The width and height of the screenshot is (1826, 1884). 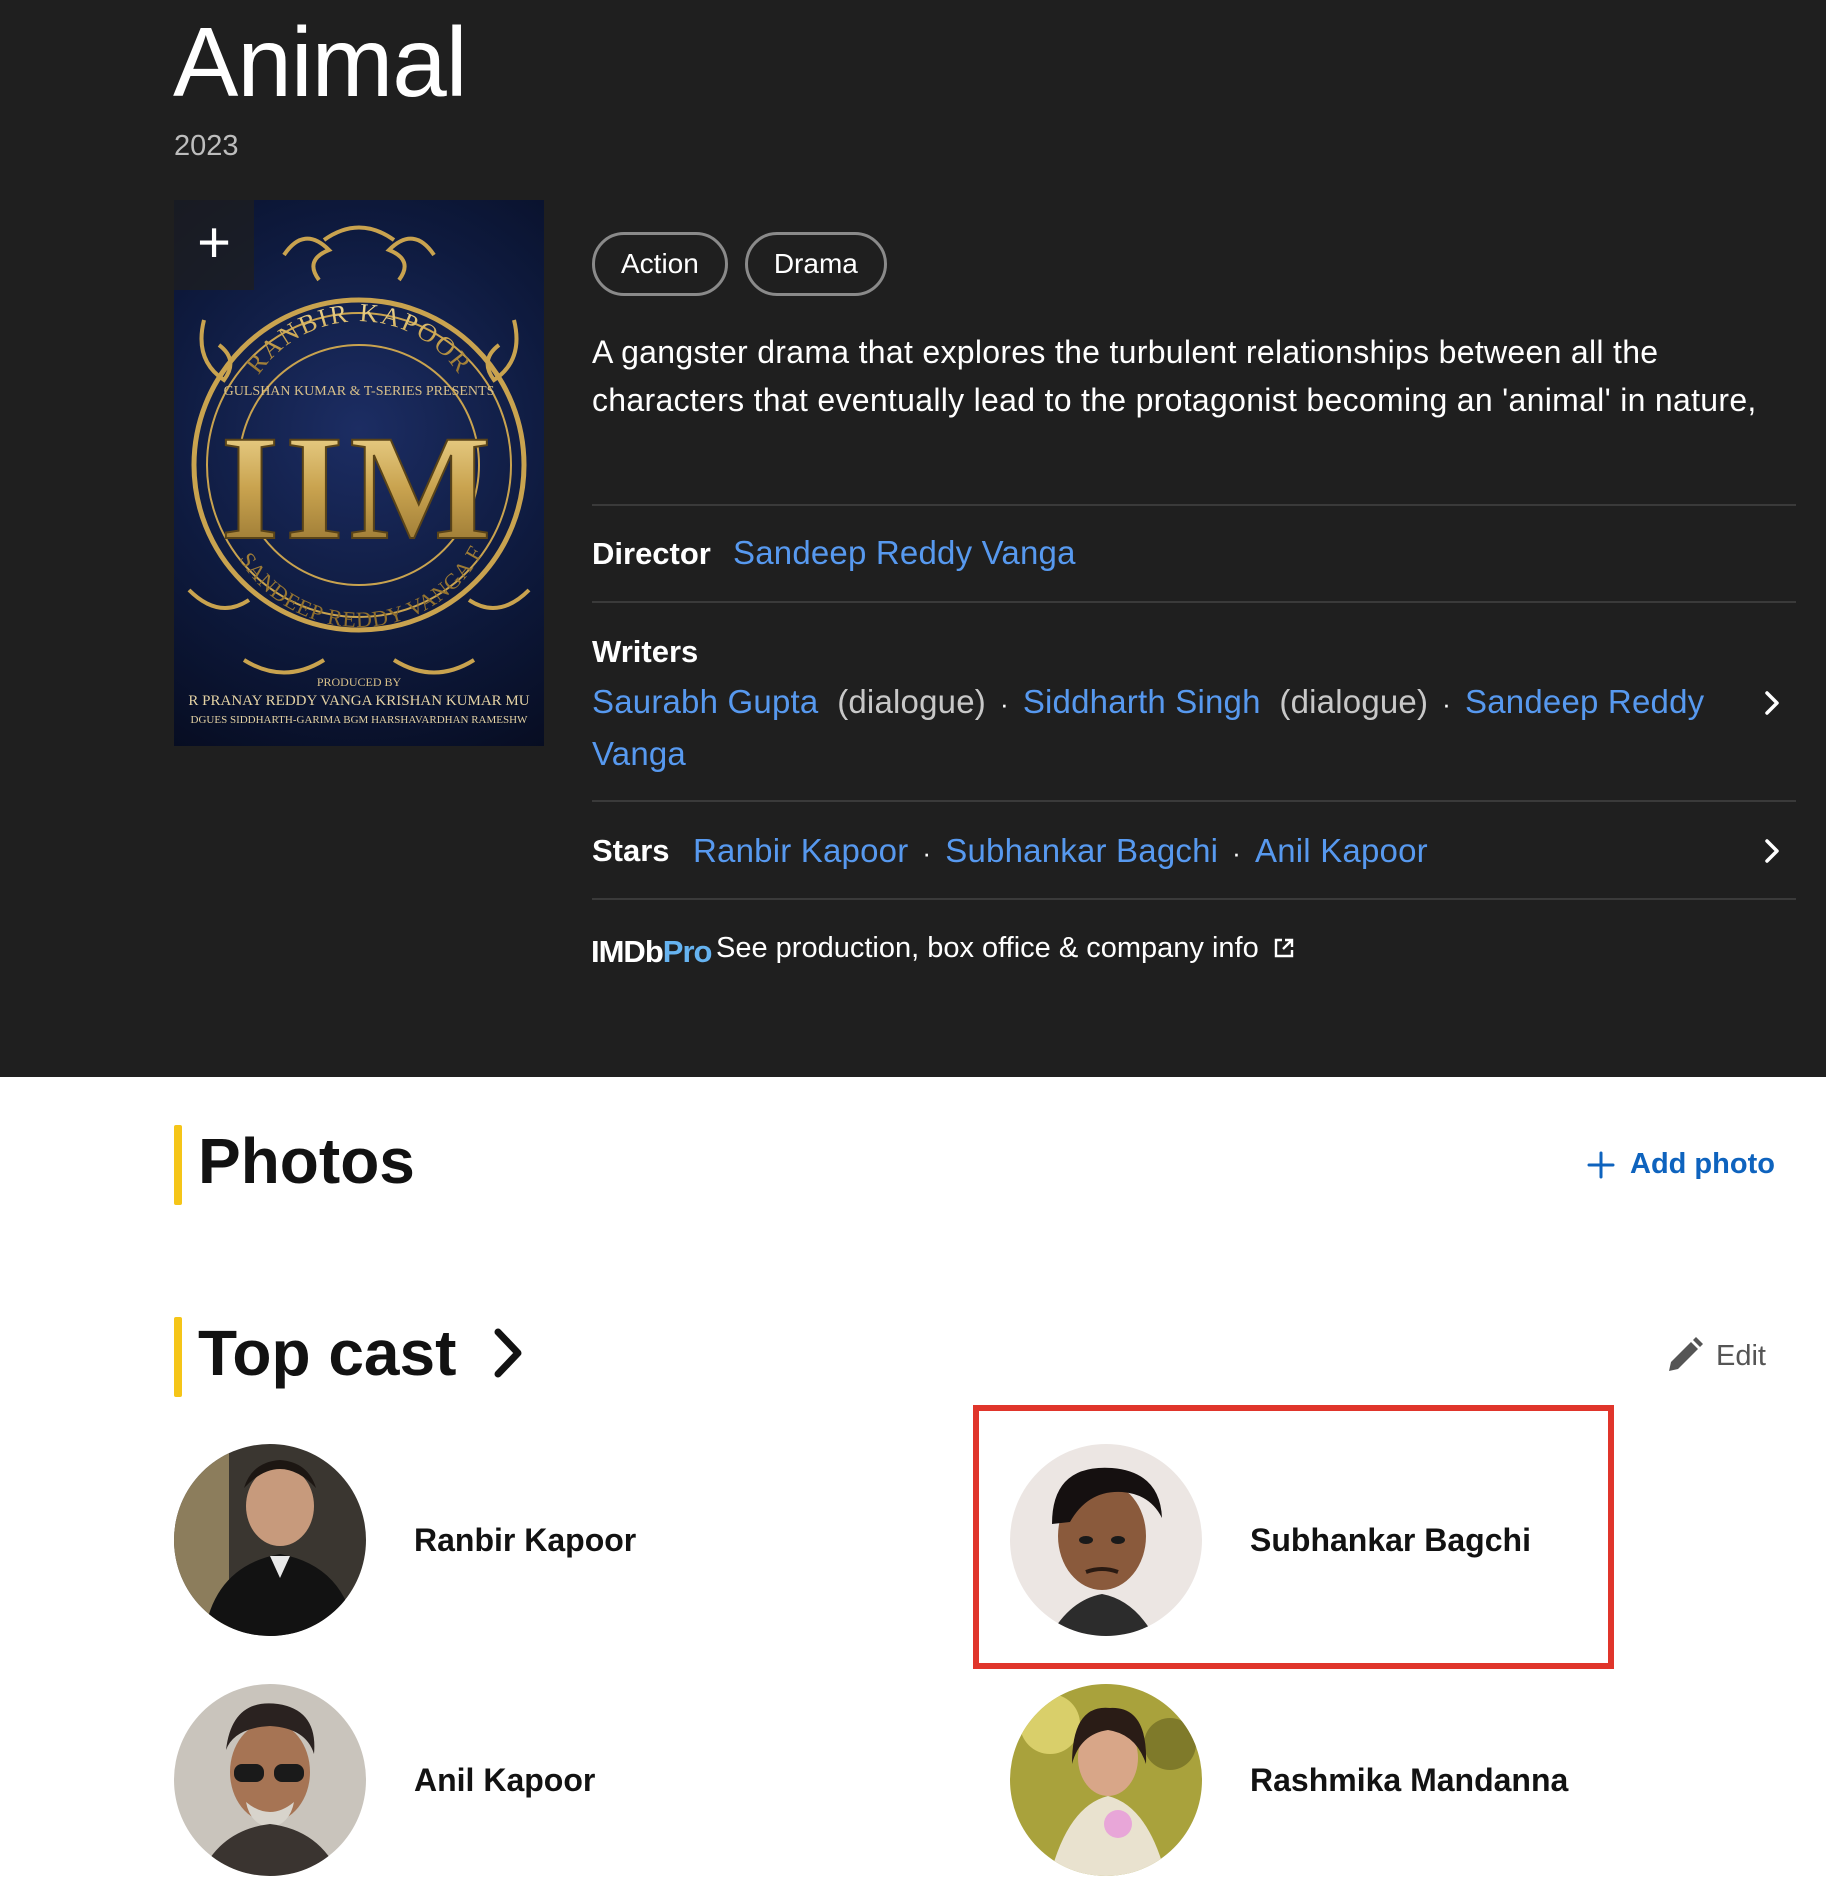 I want to click on stars-chevron-right-icon, so click(x=1772, y=851).